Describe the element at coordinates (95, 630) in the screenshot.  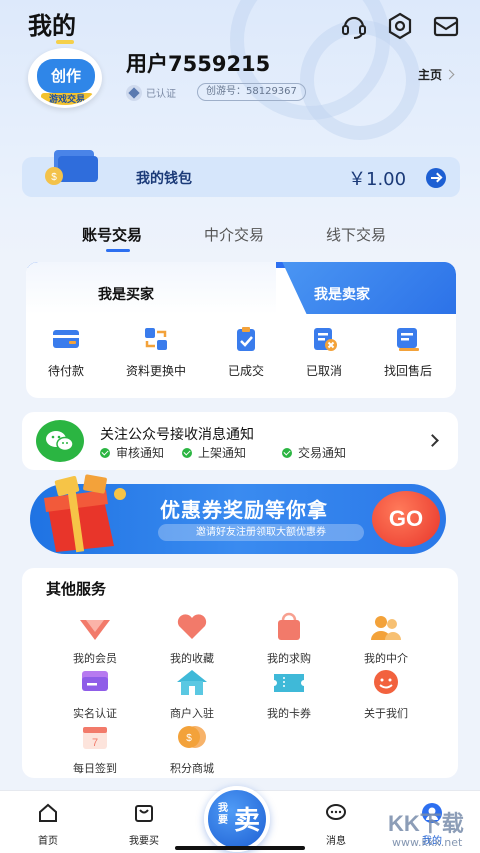
I see `membership-icon` at that location.